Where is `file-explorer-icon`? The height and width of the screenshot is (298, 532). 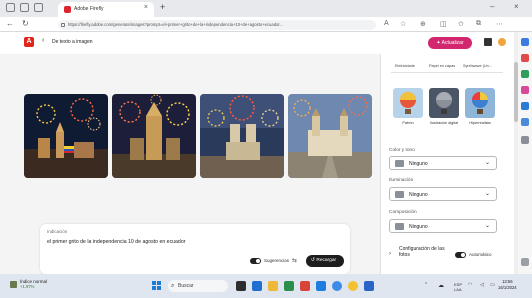 file-explorer-icon is located at coordinates (273, 286).